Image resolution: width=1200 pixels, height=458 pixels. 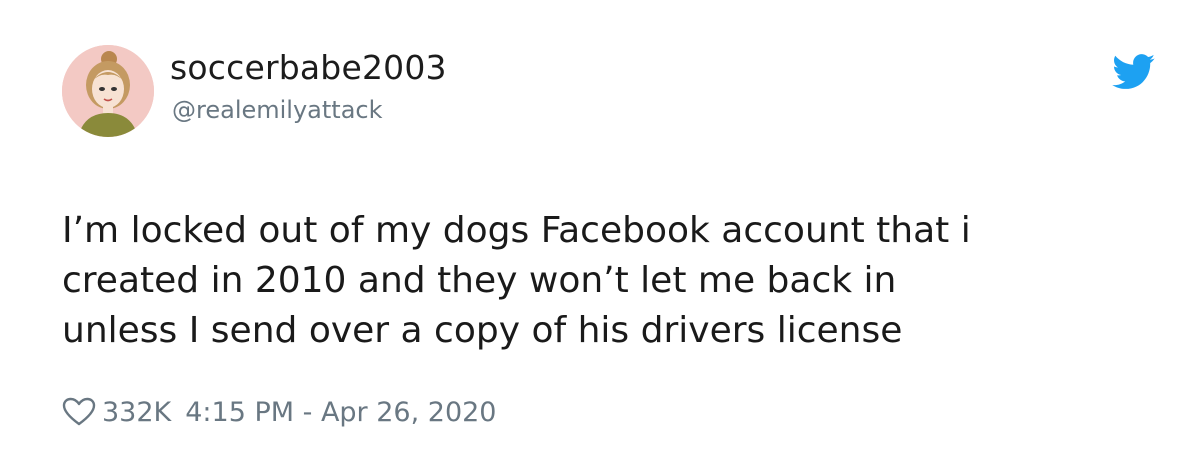 What do you see at coordinates (136, 412) in the screenshot?
I see `like-count: 332K` at bounding box center [136, 412].